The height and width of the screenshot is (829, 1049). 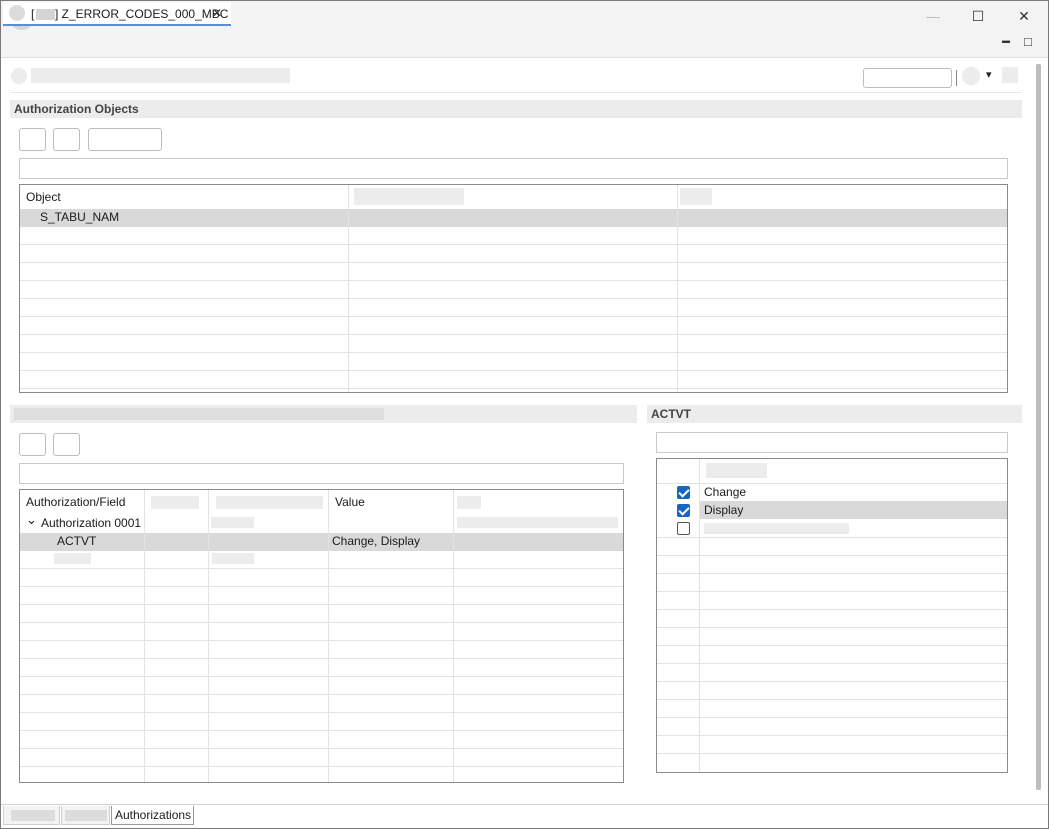 I want to click on remove-authorization-button, so click(x=66, y=444).